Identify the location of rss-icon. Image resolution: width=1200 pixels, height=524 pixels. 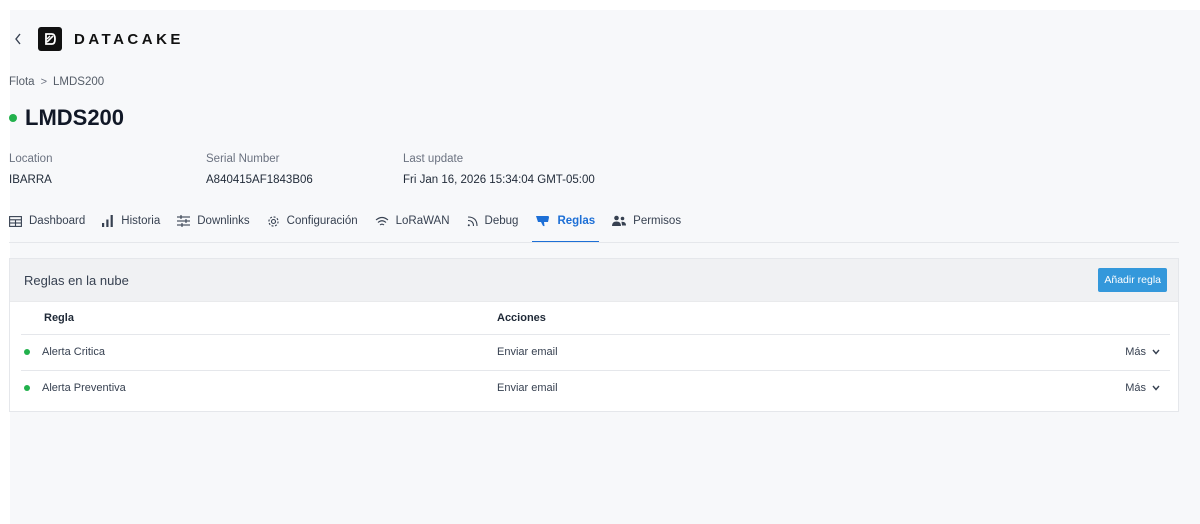
(472, 220).